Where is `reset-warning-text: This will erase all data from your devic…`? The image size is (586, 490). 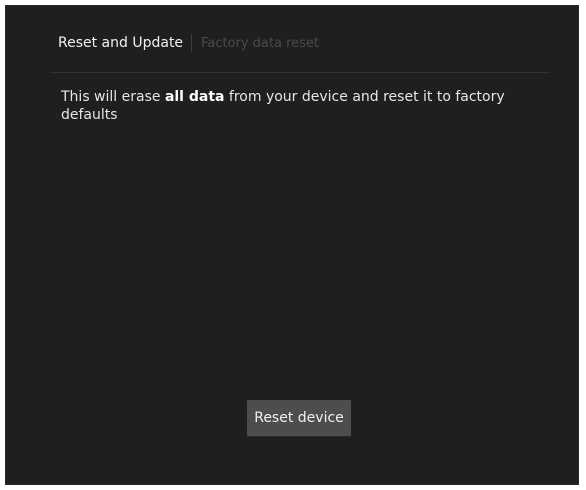
reset-warning-text: This will erase all data from your devic… is located at coordinates (296, 106).